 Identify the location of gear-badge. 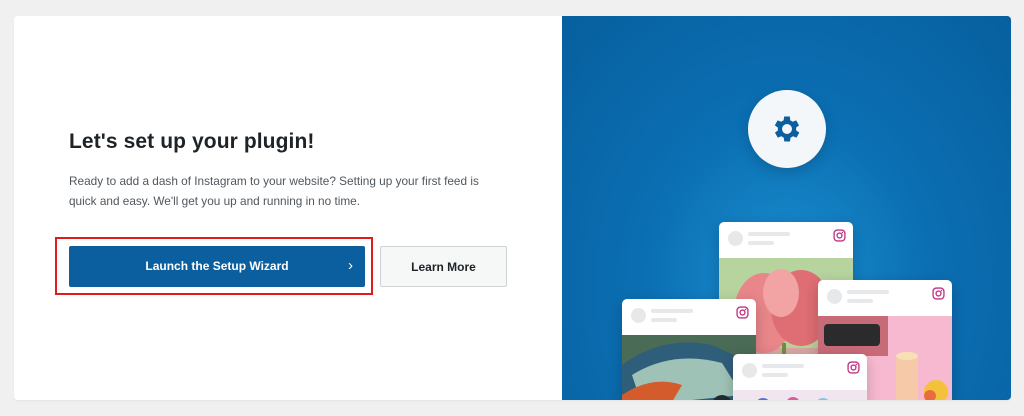
(787, 129).